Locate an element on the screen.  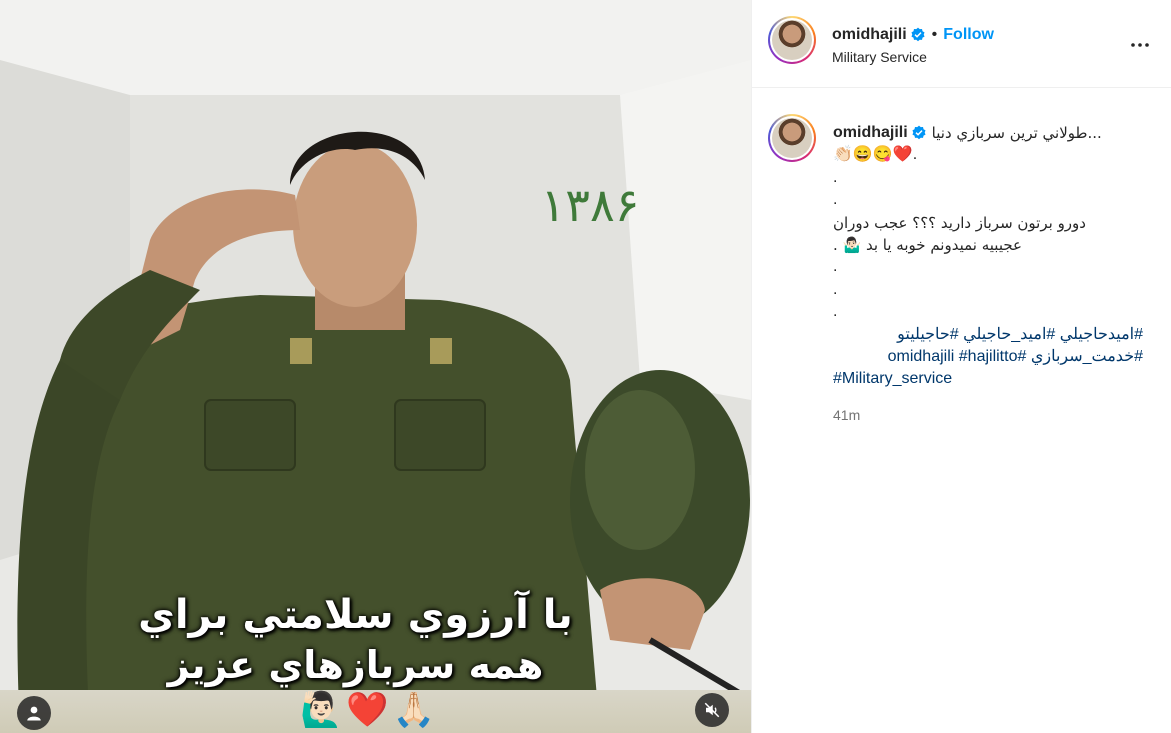
avatar is located at coordinates (792, 40).